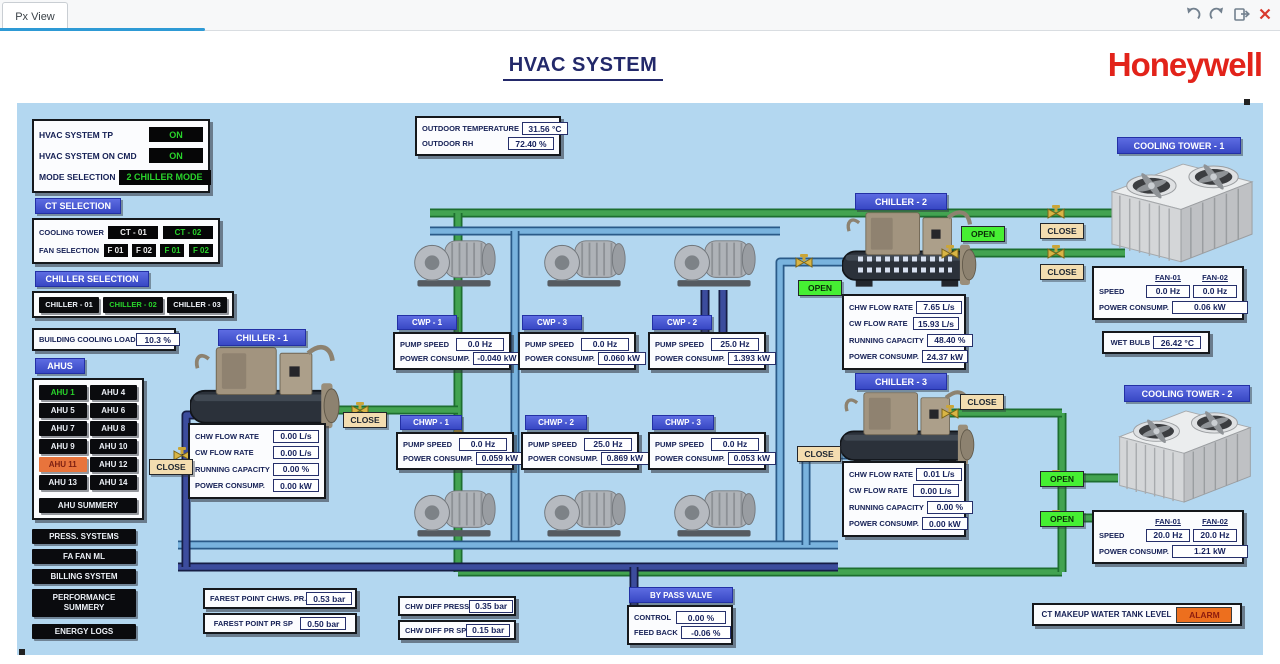  I want to click on ahu-4-button: AHU 4, so click(113, 393).